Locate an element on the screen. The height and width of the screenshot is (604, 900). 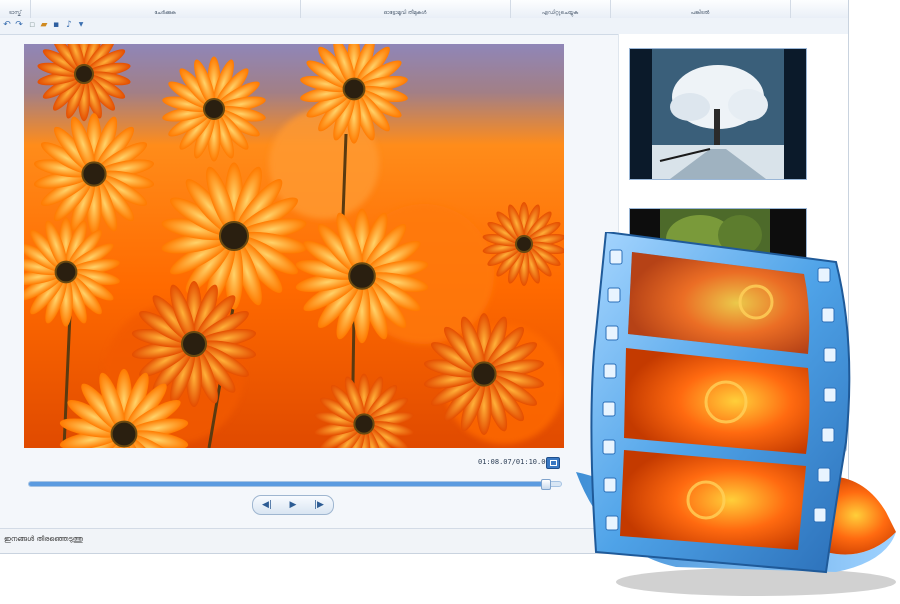
play-button: ▶ is located at coordinates (293, 505).